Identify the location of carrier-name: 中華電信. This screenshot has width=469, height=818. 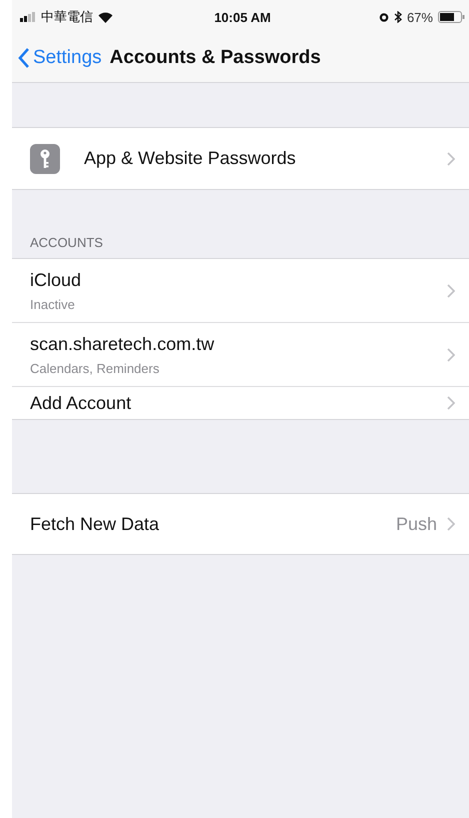
(67, 17).